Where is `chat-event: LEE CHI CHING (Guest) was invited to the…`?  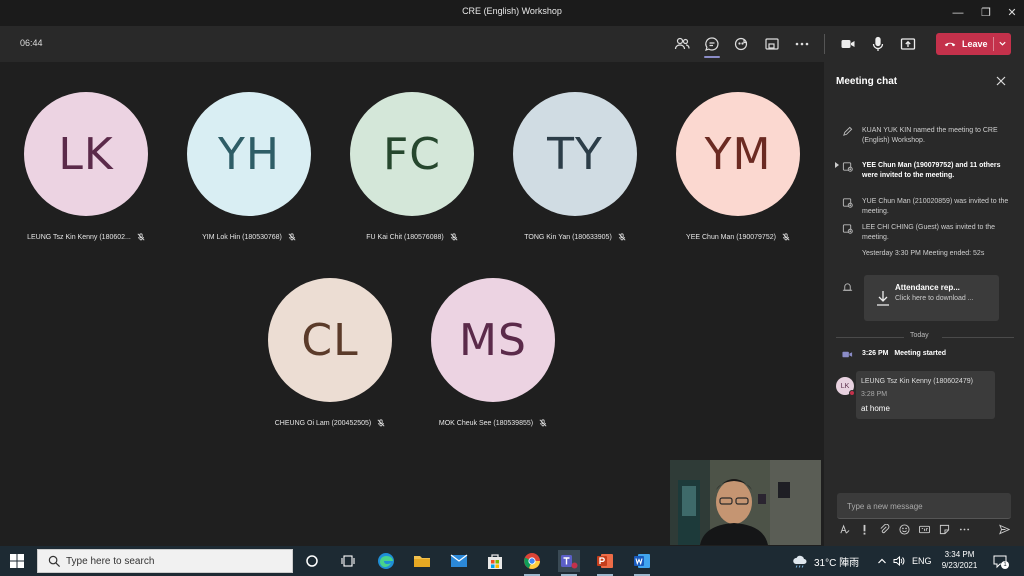
chat-event: LEE CHI CHING (Guest) was invited to the… is located at coordinates (927, 232).